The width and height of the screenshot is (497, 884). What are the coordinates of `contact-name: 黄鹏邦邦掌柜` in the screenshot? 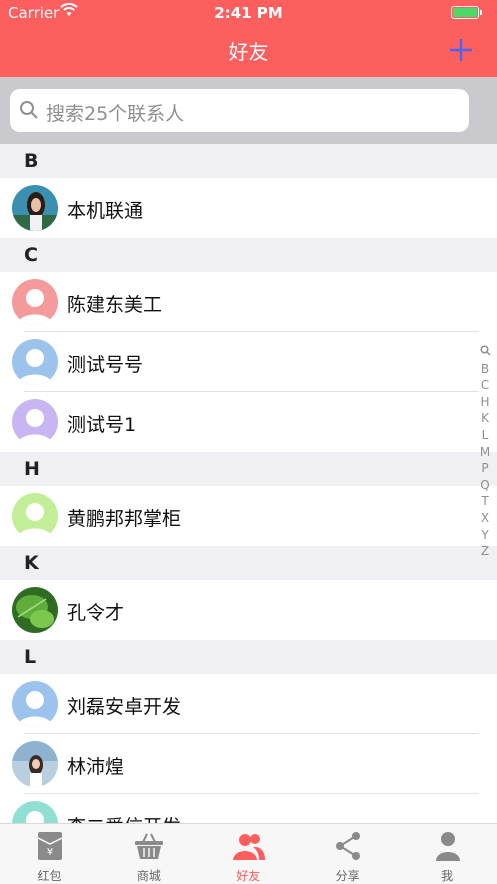 It's located at (124, 519).